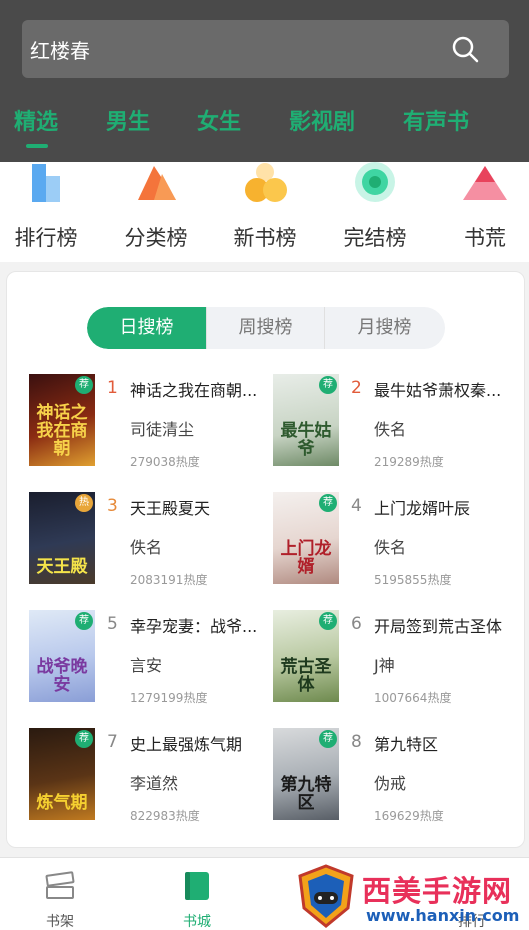 The width and height of the screenshot is (529, 930). I want to click on watermark-logo: 西美手游网 www.hanxin.com, so click(409, 896).